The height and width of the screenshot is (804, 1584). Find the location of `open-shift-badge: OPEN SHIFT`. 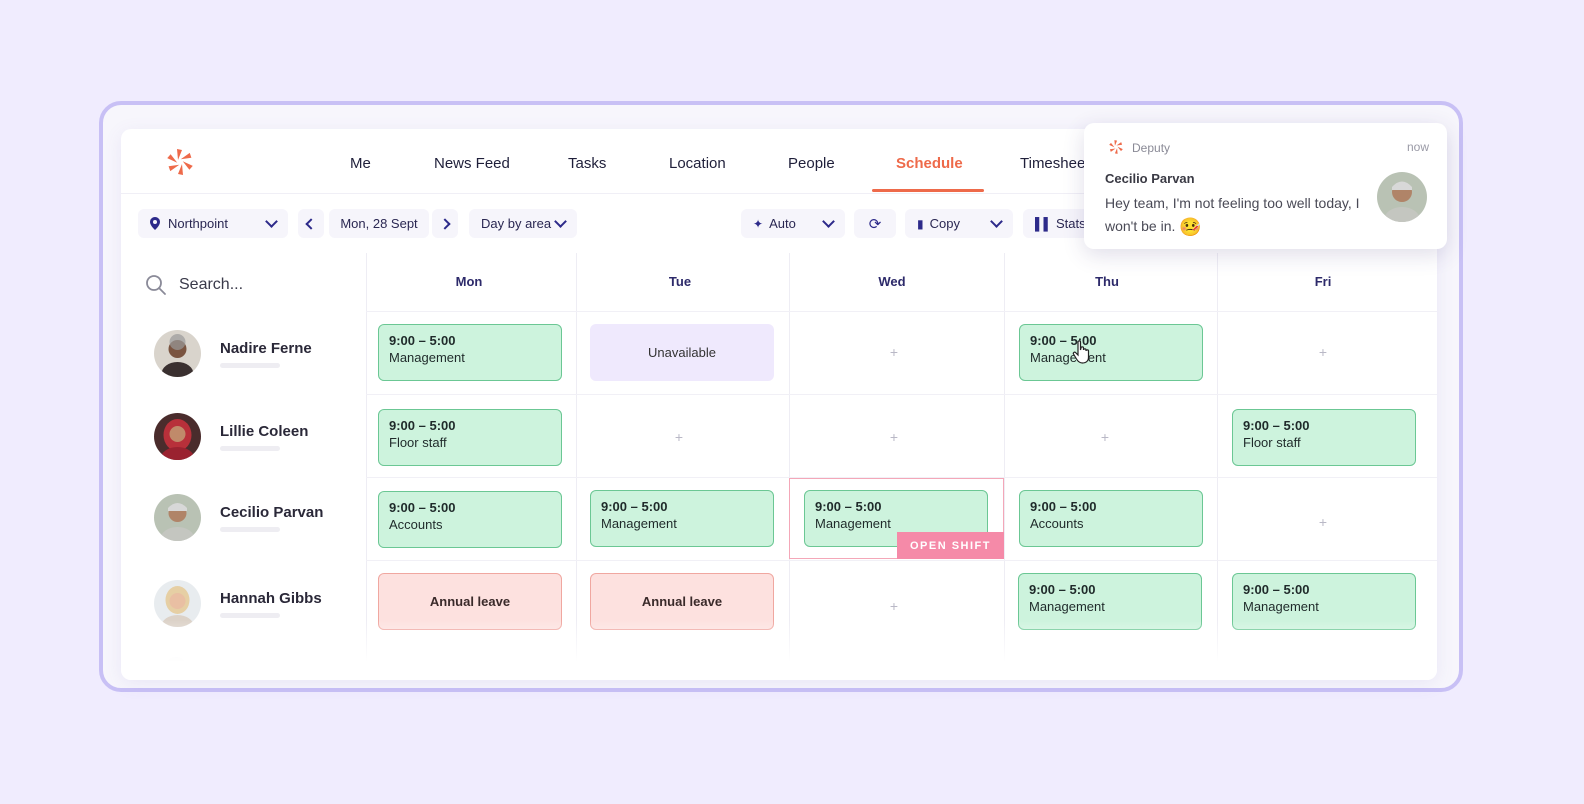

open-shift-badge: OPEN SHIFT is located at coordinates (950, 545).